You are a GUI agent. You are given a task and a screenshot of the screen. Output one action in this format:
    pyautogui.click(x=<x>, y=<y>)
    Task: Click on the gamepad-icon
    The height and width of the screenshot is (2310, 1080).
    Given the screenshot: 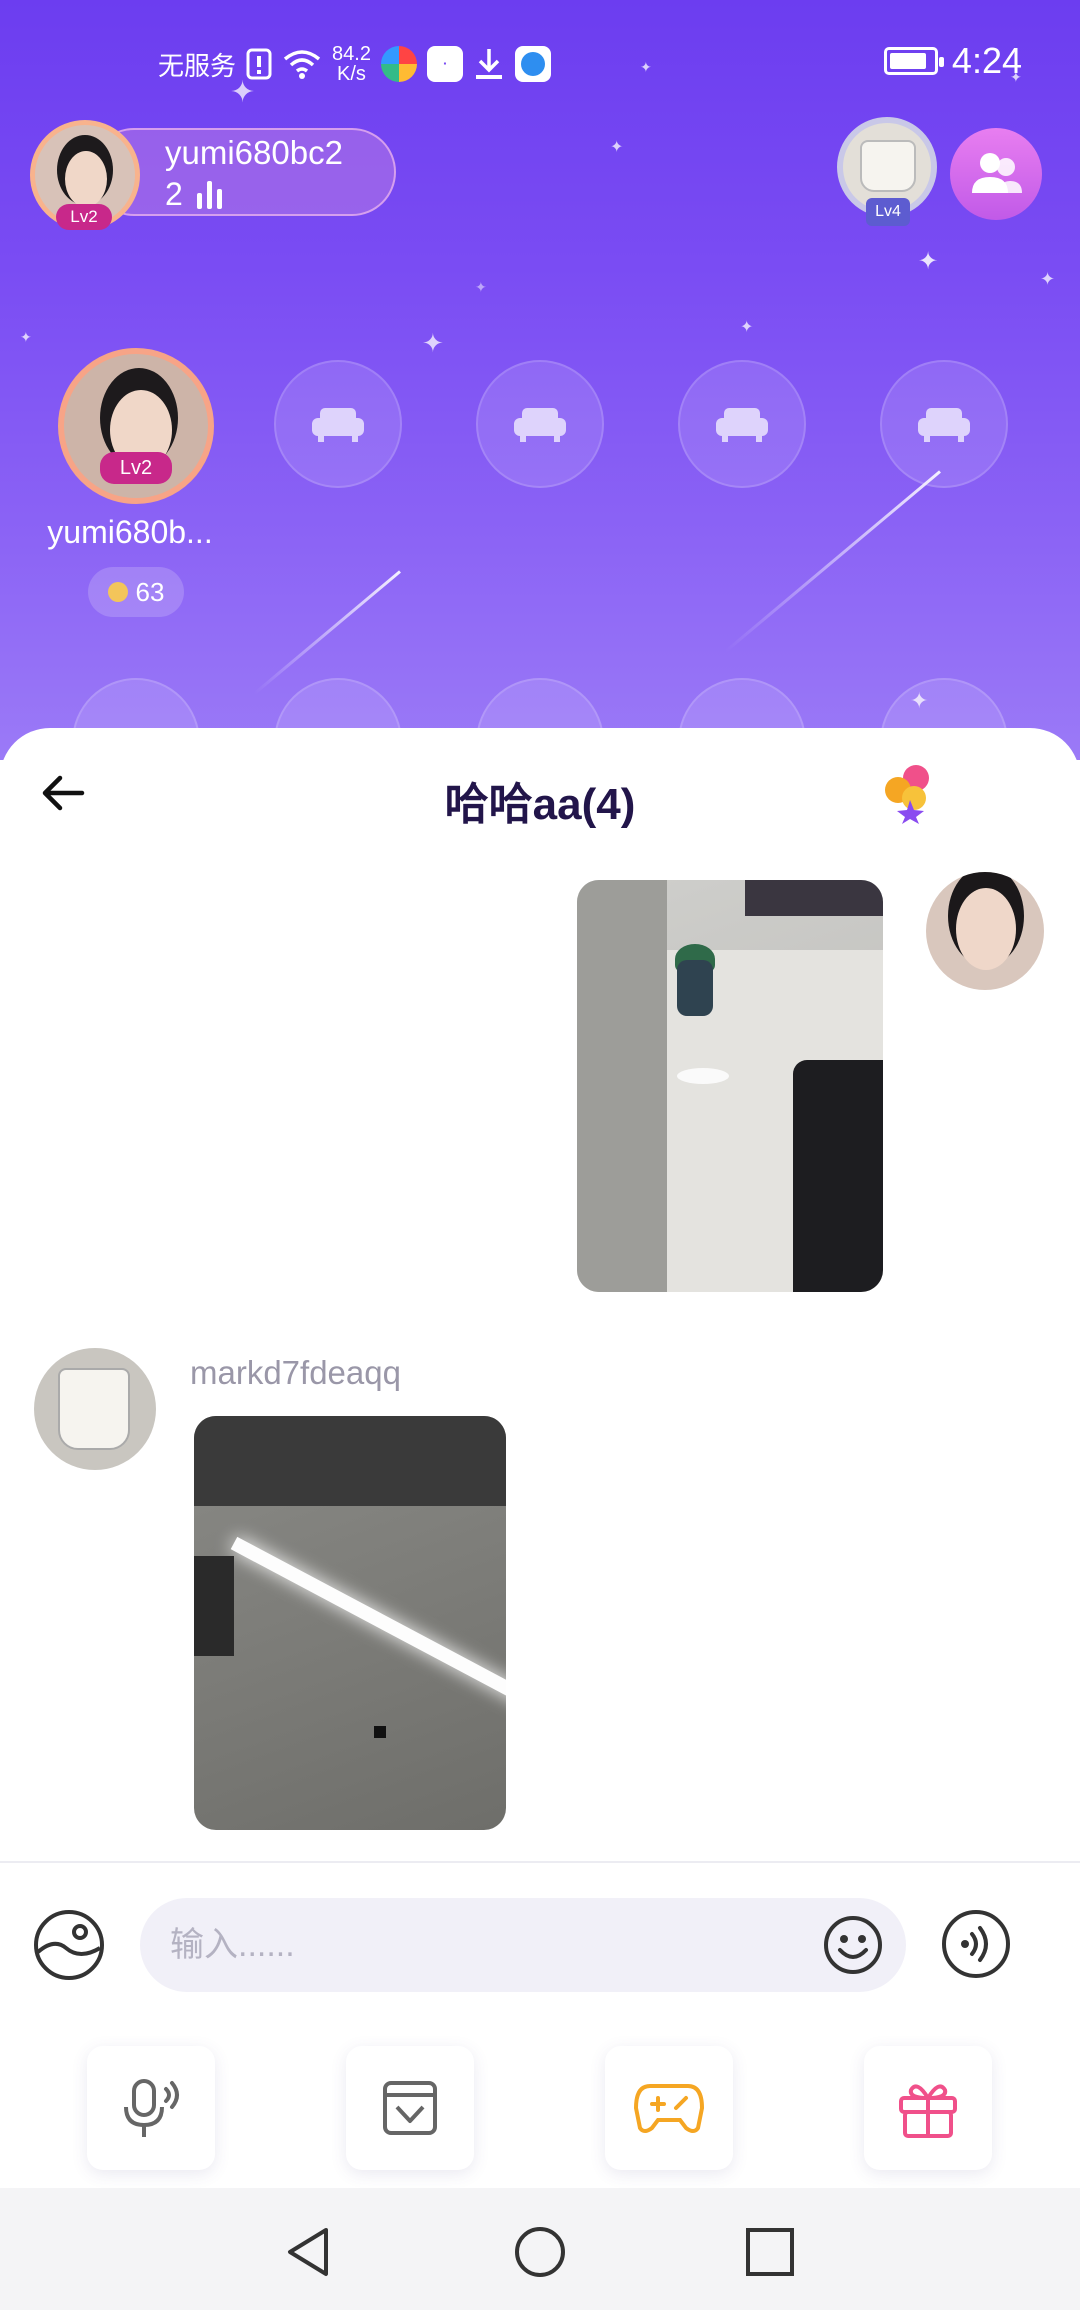 What is the action you would take?
    pyautogui.click(x=669, y=2108)
    